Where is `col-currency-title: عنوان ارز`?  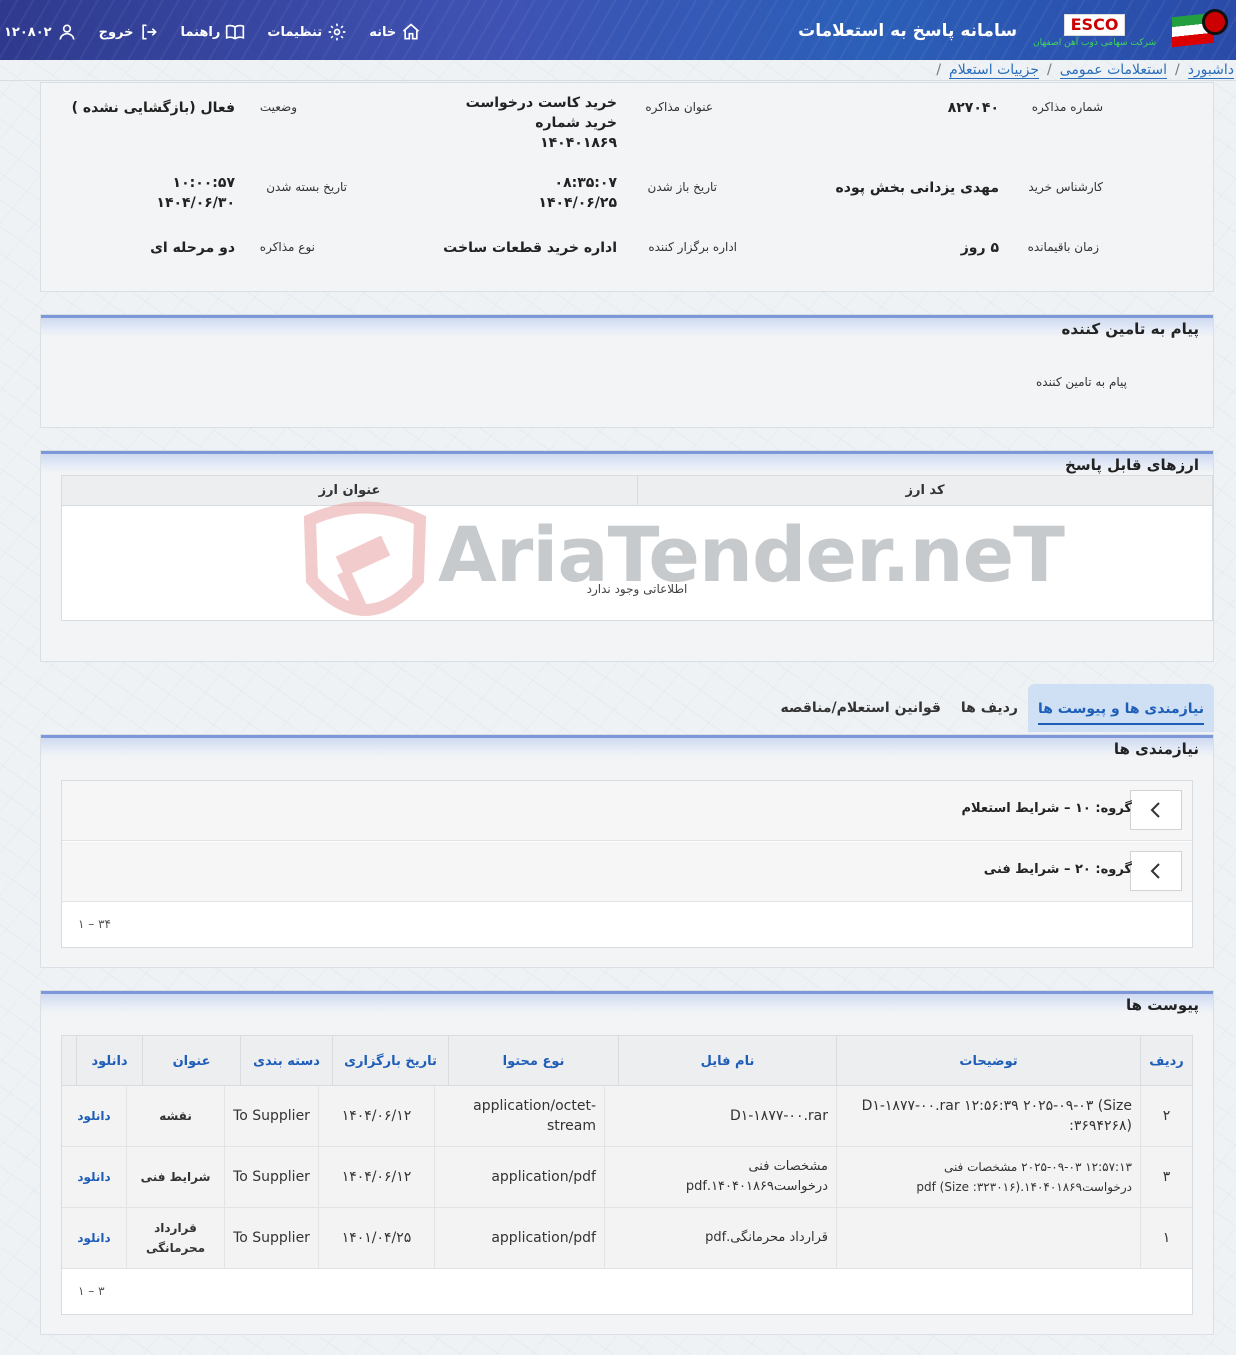 col-currency-title: عنوان ارز is located at coordinates (349, 490).